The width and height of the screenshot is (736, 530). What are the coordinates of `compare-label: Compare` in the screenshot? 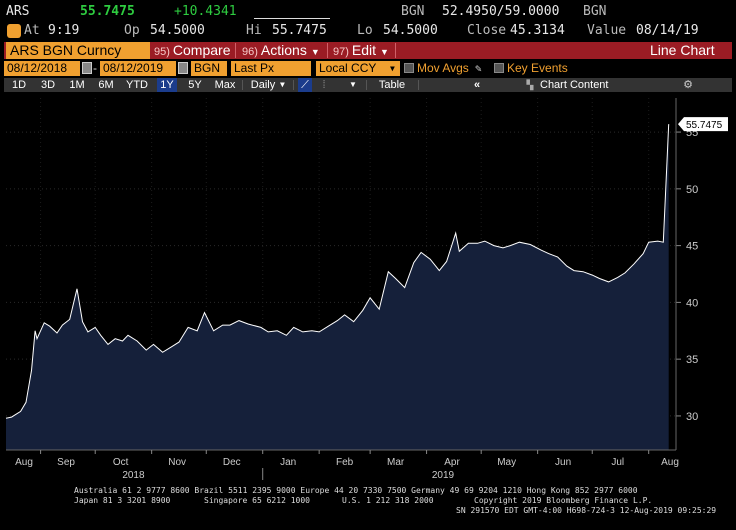 It's located at (201, 50).